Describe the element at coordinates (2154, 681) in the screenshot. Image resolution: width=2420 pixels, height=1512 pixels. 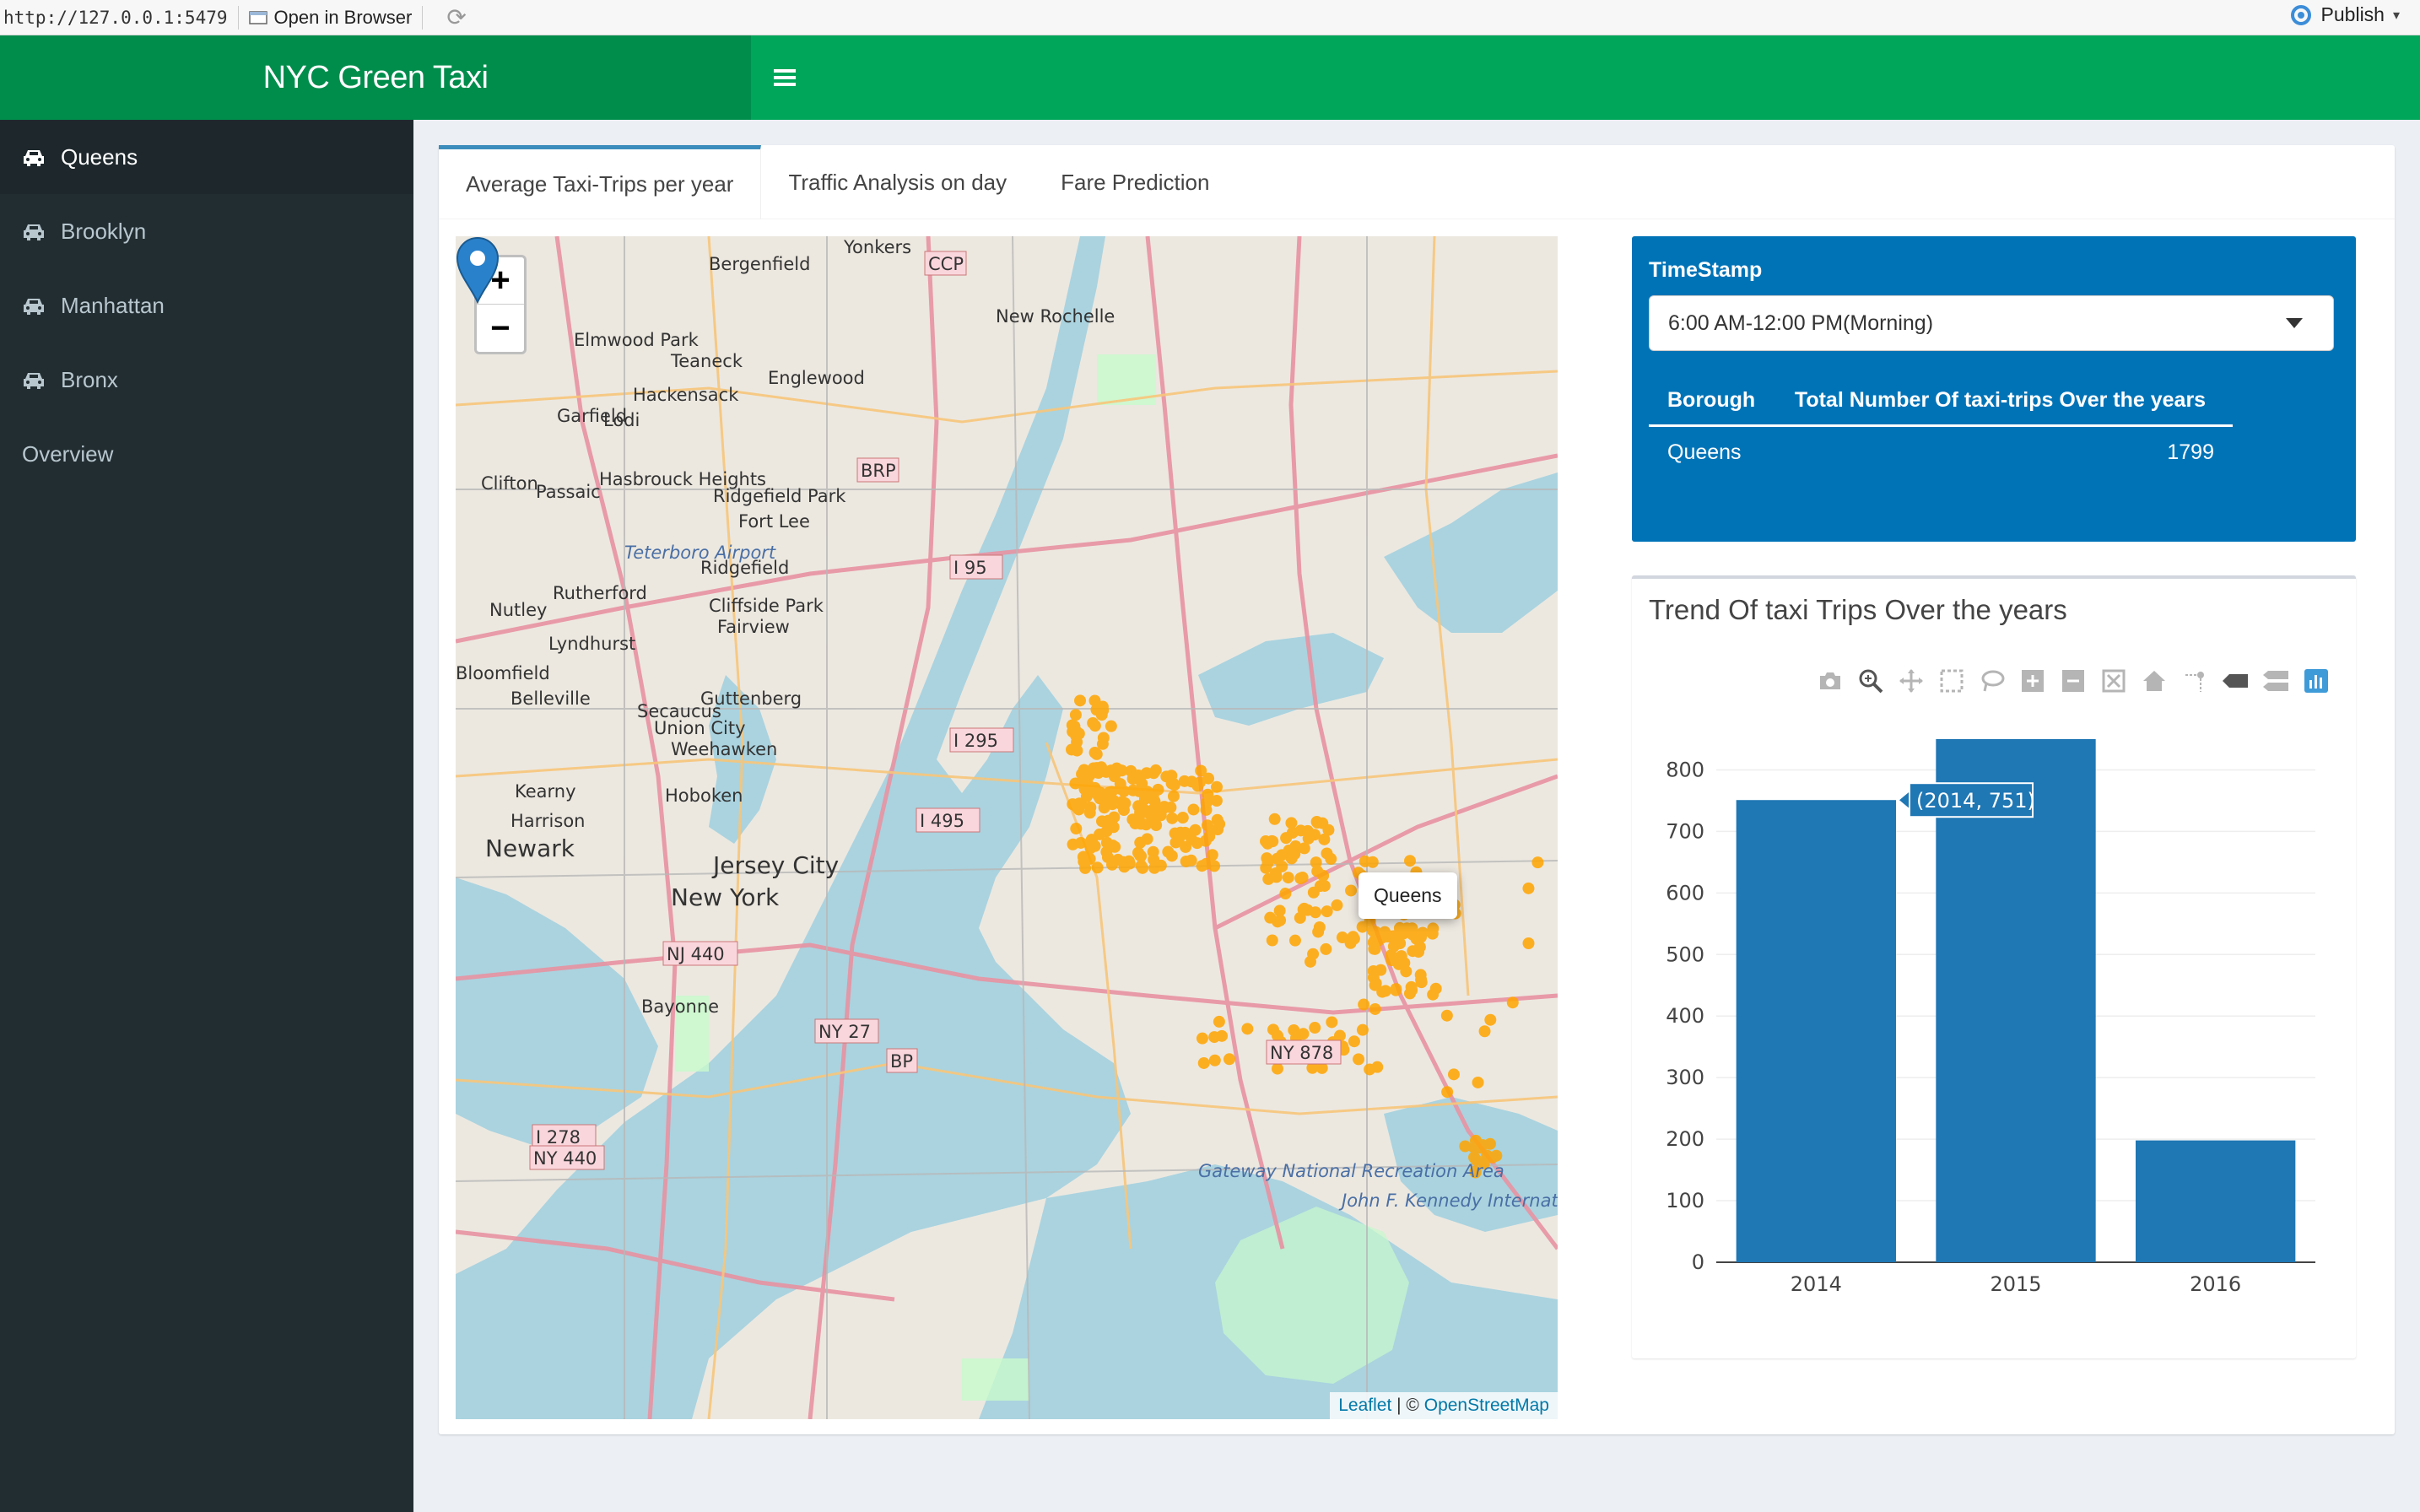
I see `reset-axes-icon` at that location.